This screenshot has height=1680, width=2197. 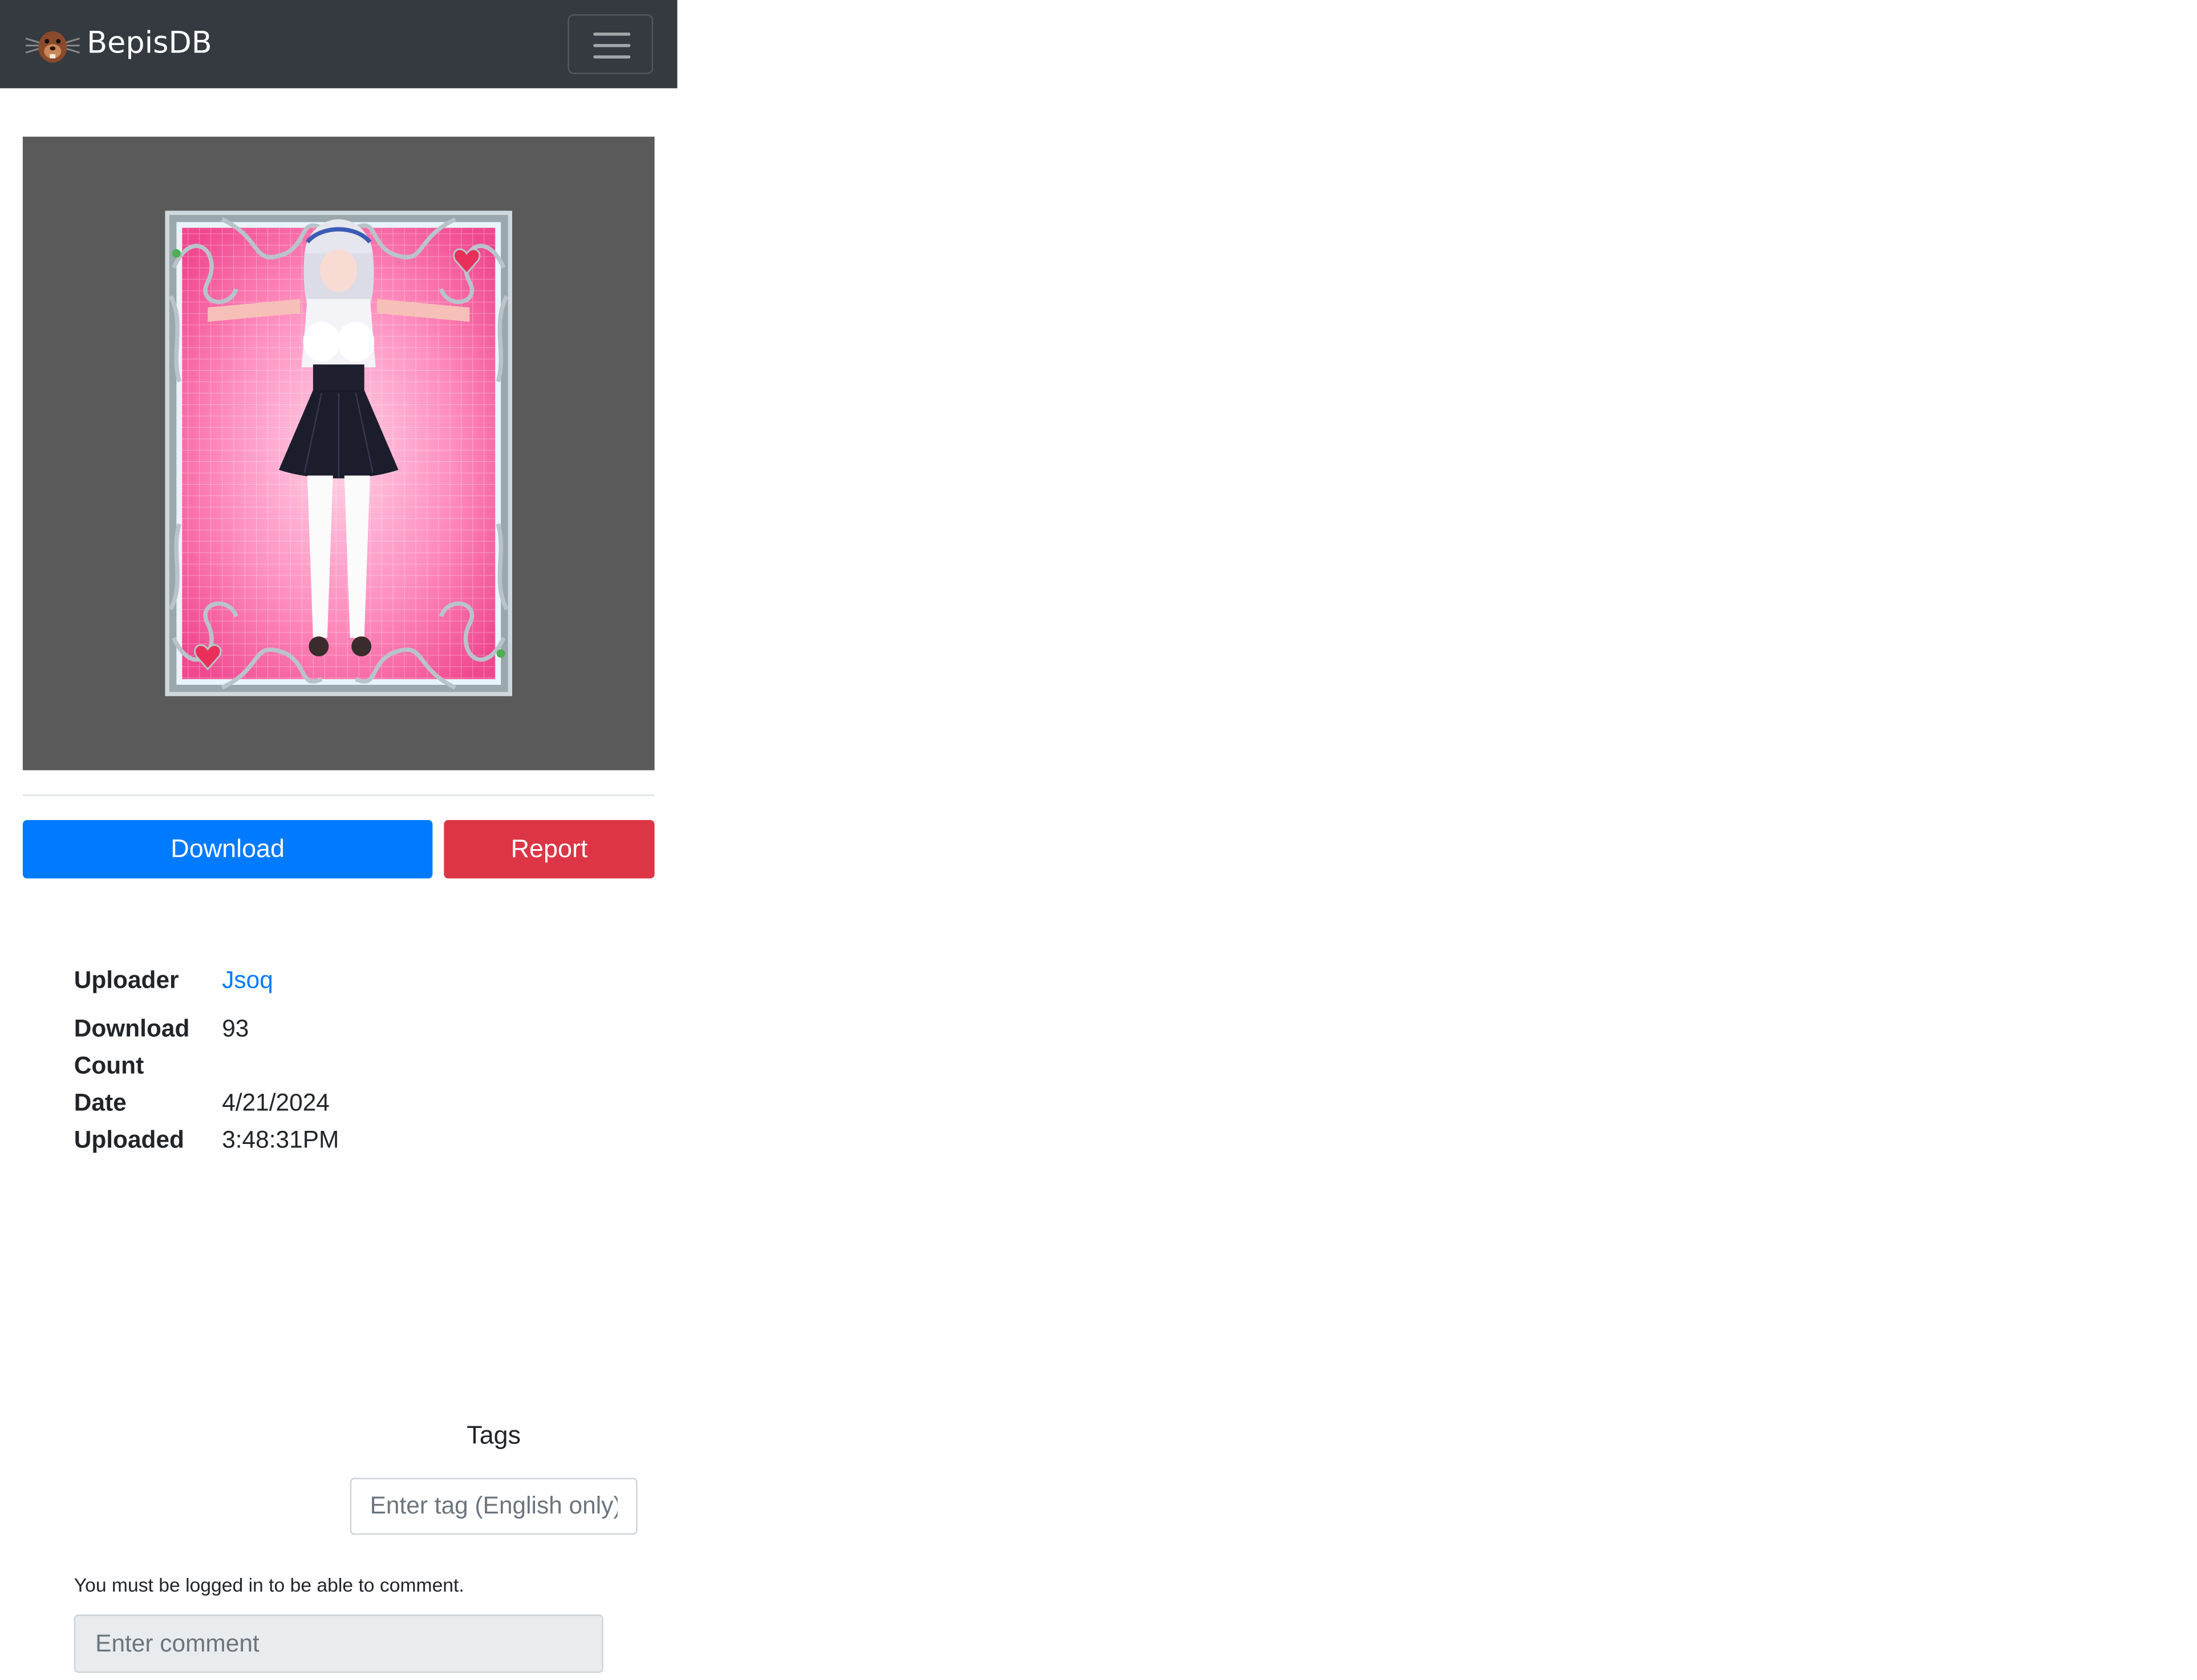 I want to click on date-uploaded-label-line1: Date, so click(x=101, y=1103).